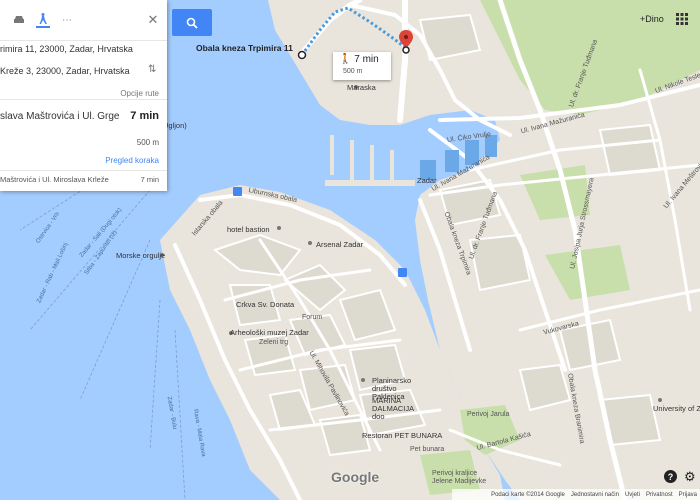 This screenshot has height=500, width=700. I want to click on gear-icon: ⚙, so click(690, 477).